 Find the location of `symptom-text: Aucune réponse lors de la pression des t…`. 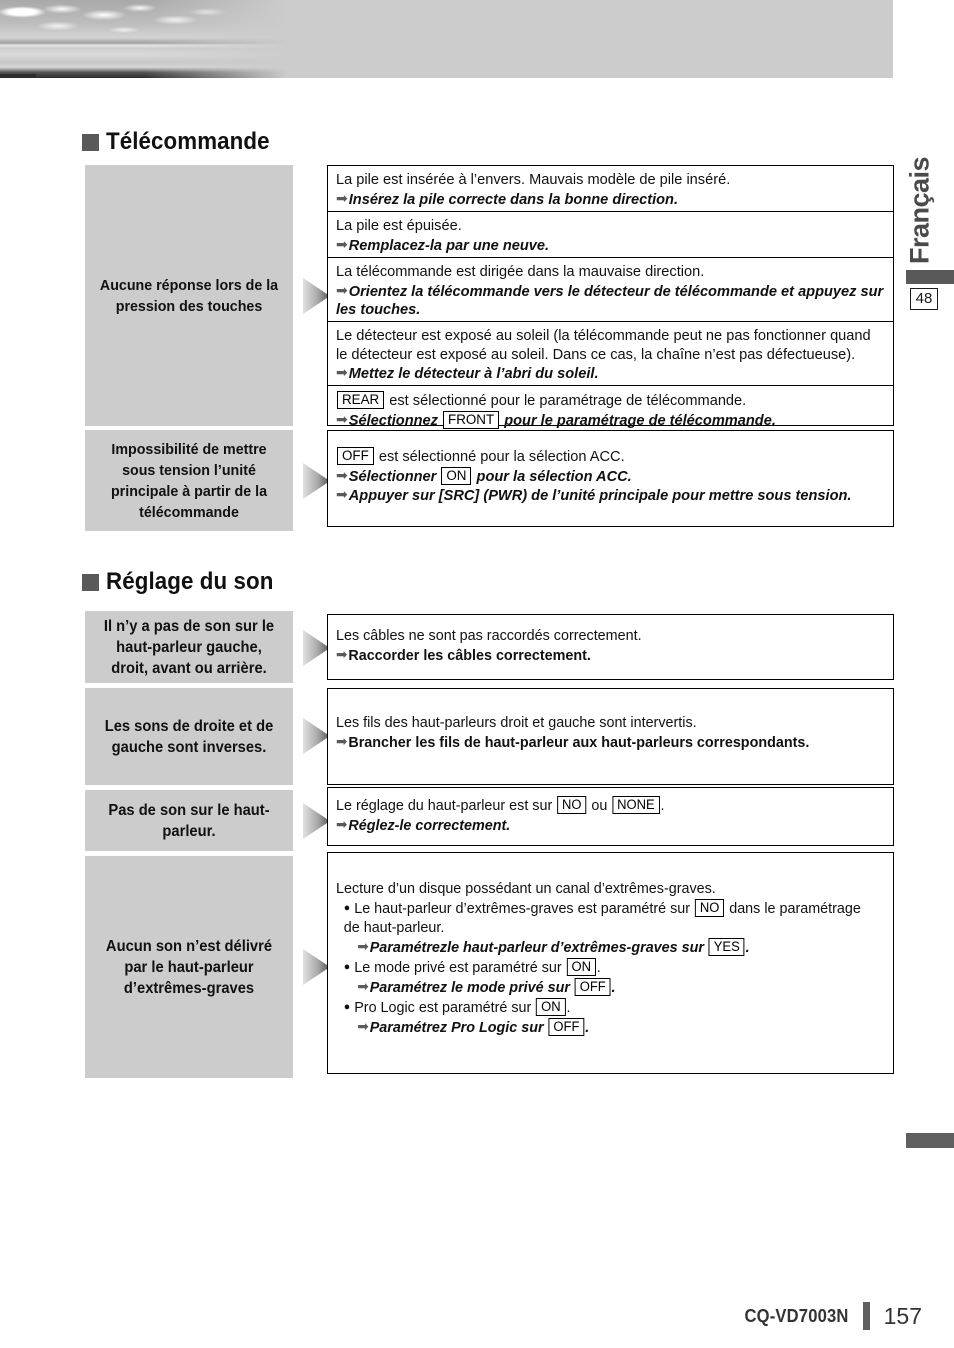

symptom-text: Aucune réponse lors de la pression des t… is located at coordinates (189, 295).